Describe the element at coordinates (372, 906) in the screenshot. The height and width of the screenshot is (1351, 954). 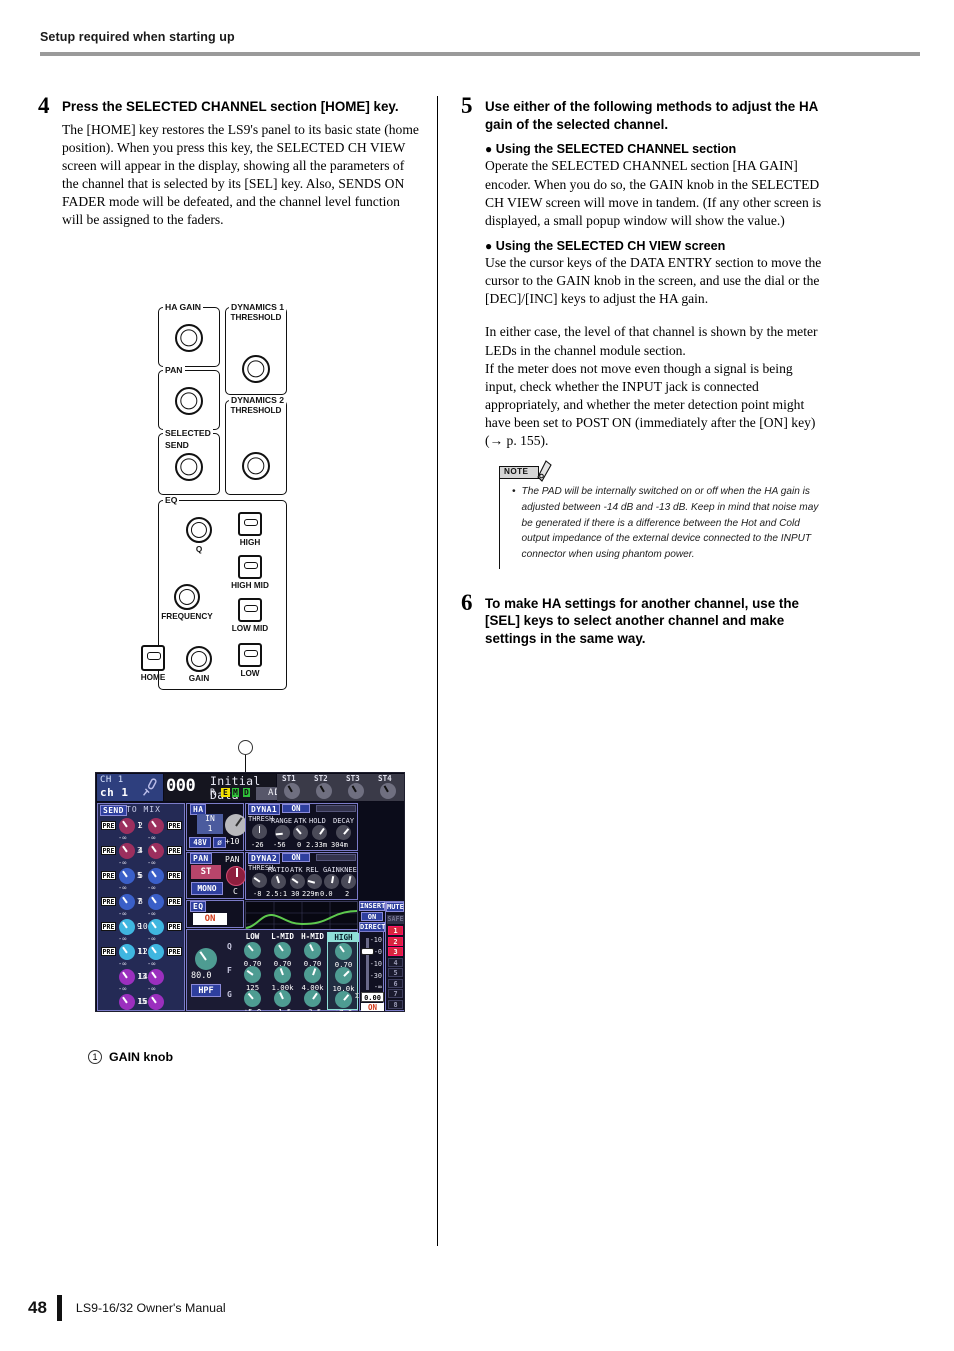
I see `lcd-insert-tab: INSERT` at that location.